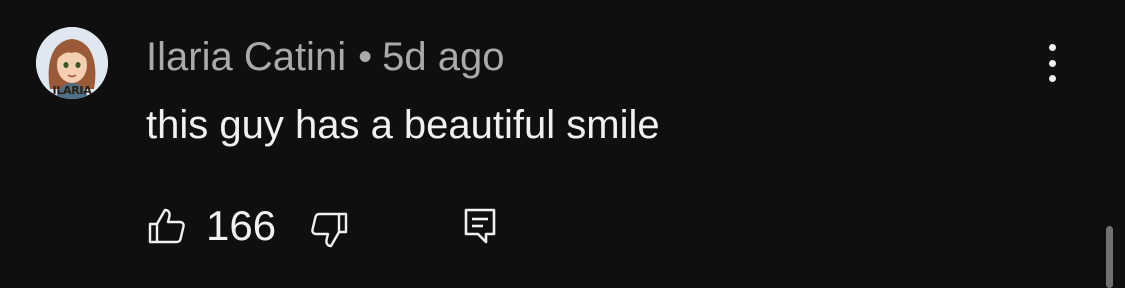 The width and height of the screenshot is (1125, 288). Describe the element at coordinates (72, 63) in the screenshot. I see `avatar: ILARIA` at that location.